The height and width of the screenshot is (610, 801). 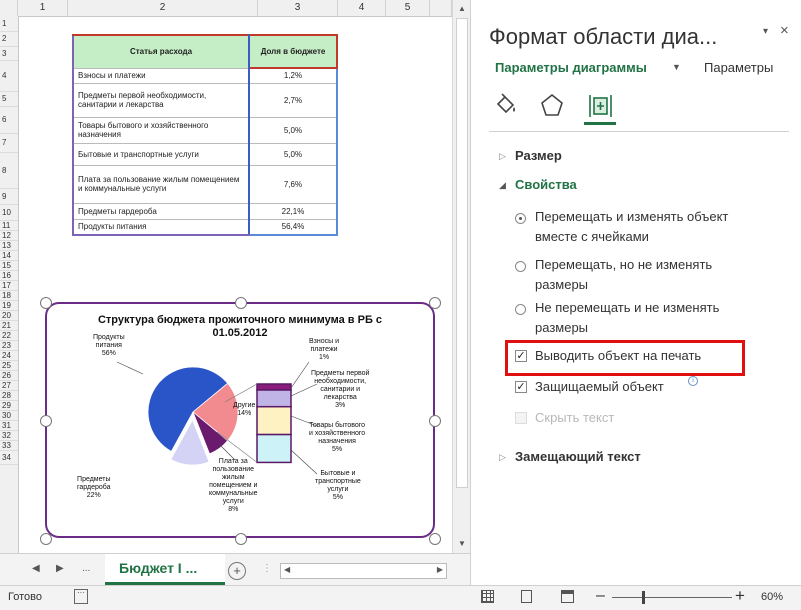 I want to click on table-cell-value: 2,7%, so click(x=293, y=100).